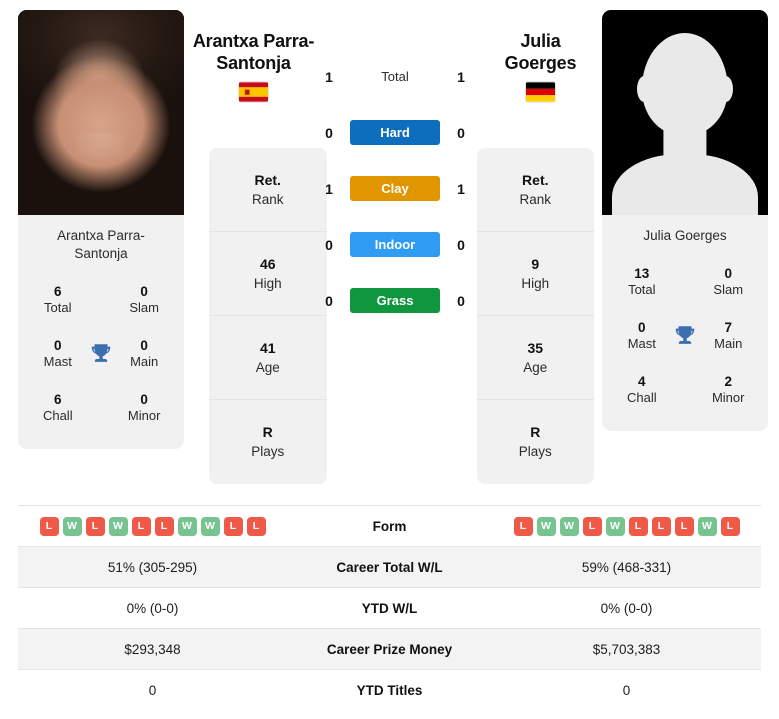  I want to click on form-badge-left-2: L, so click(95, 526).